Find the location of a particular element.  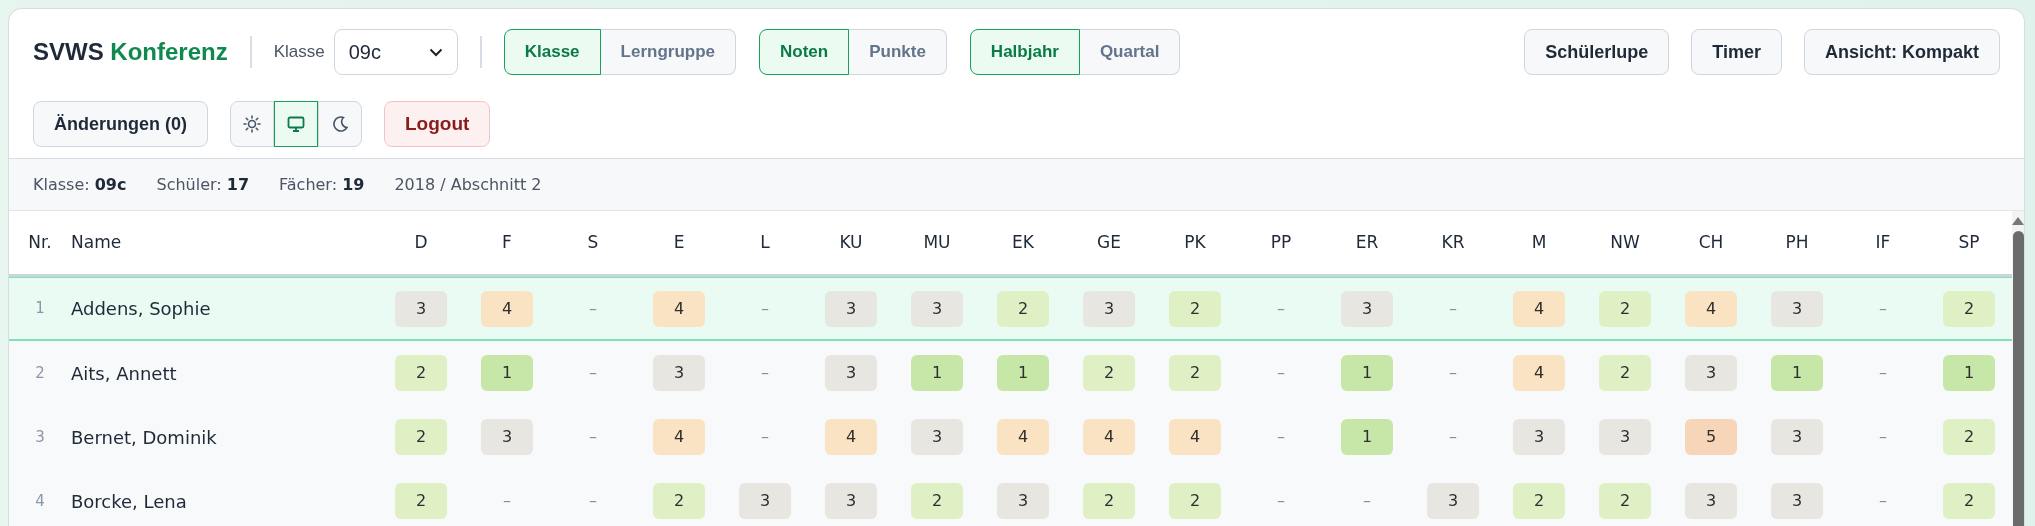

row-number: 2 is located at coordinates (40, 373).